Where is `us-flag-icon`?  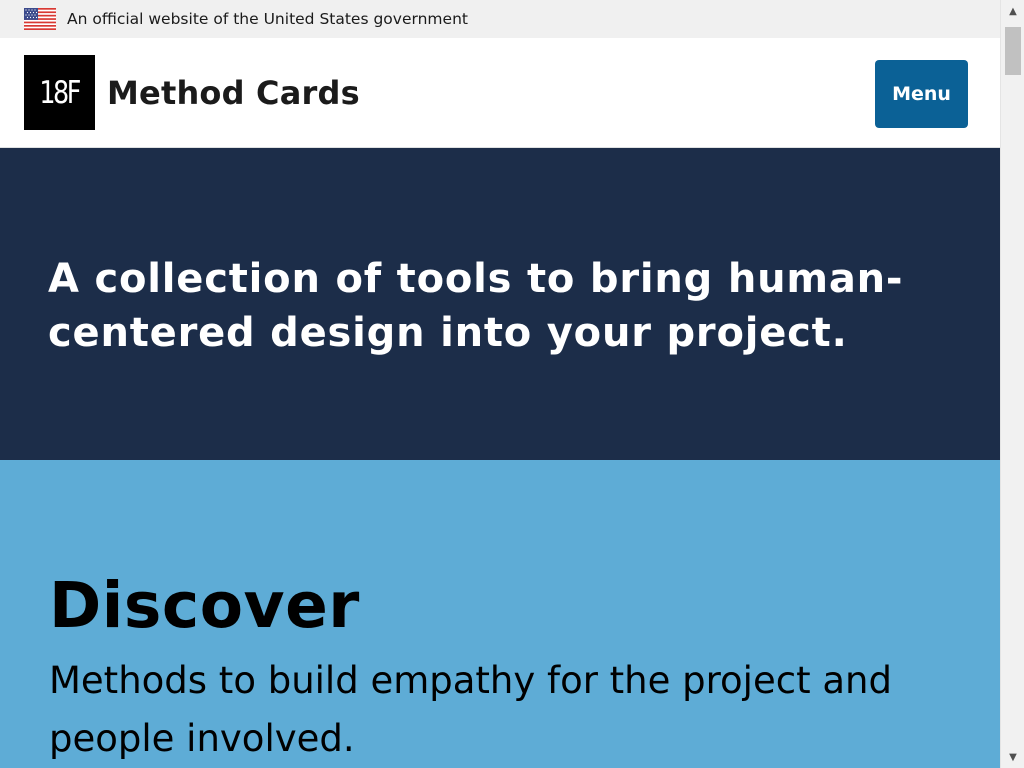 us-flag-icon is located at coordinates (40, 19).